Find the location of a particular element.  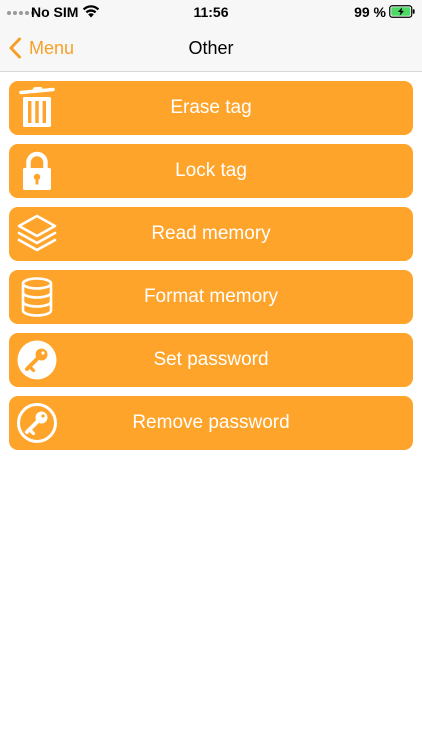

set-password-button: Set password is located at coordinates (211, 360).